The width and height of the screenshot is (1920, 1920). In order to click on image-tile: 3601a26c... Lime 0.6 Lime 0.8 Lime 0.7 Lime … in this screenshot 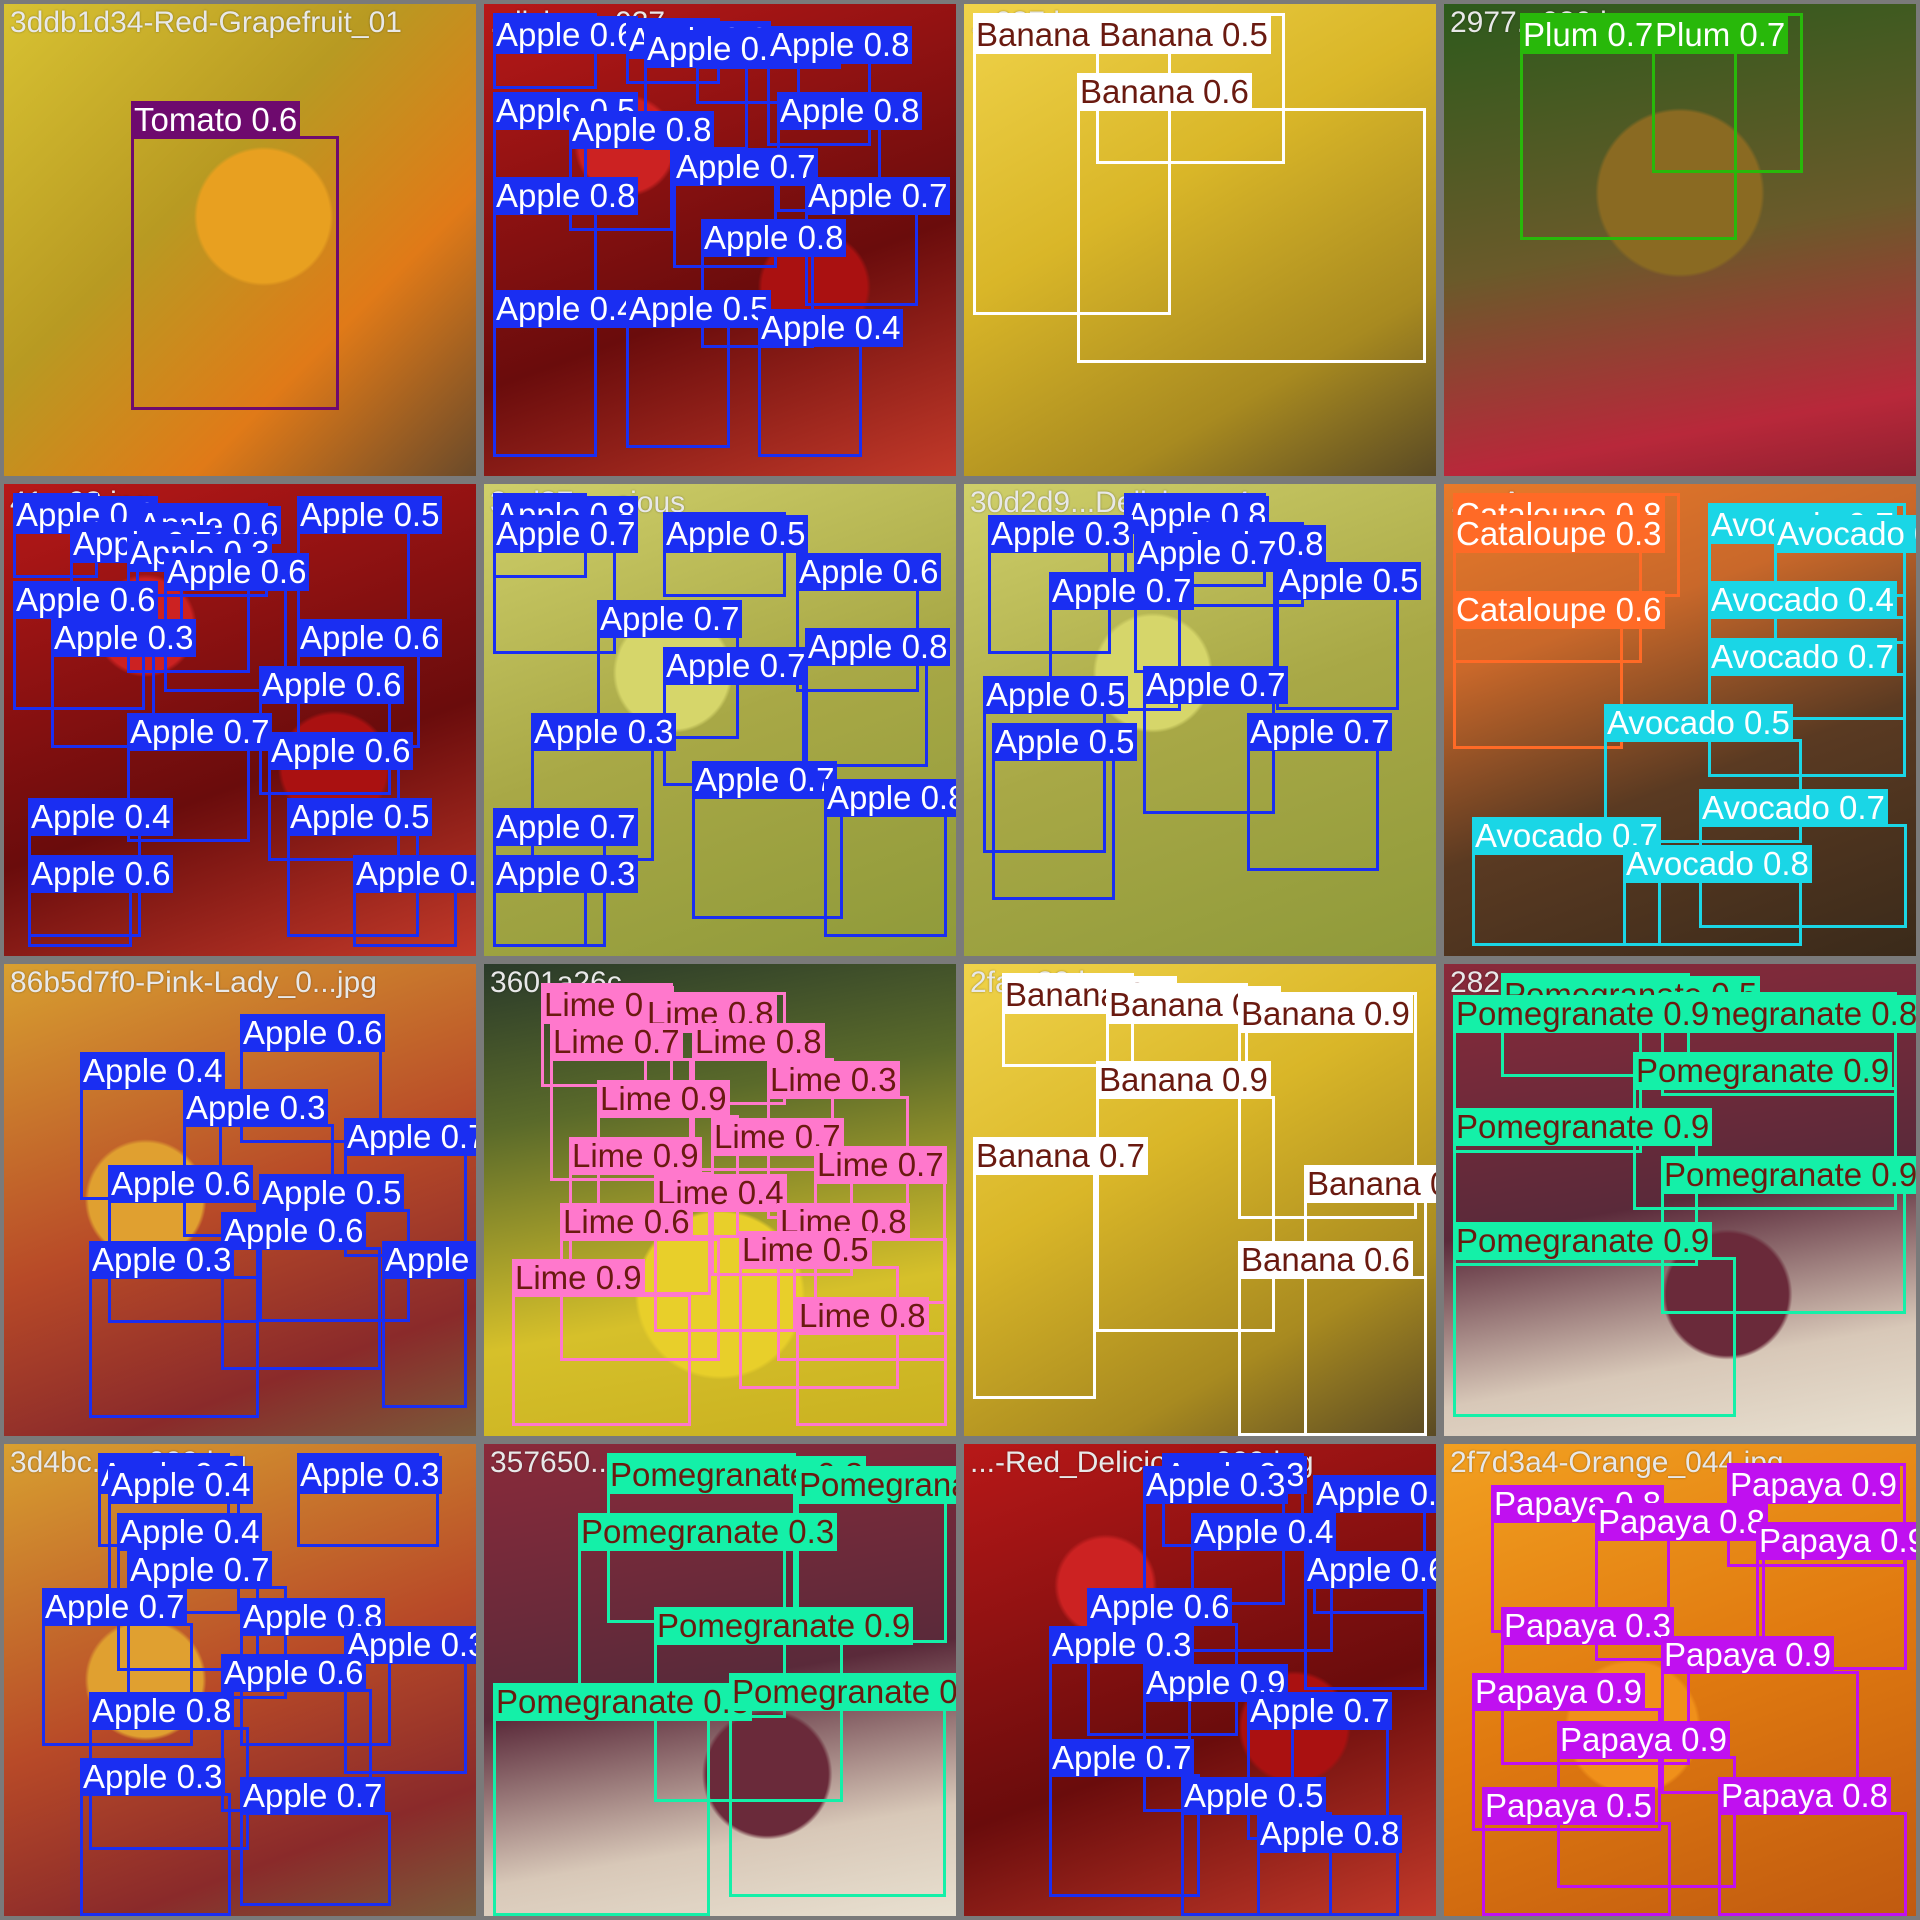, I will do `click(720, 1200)`.